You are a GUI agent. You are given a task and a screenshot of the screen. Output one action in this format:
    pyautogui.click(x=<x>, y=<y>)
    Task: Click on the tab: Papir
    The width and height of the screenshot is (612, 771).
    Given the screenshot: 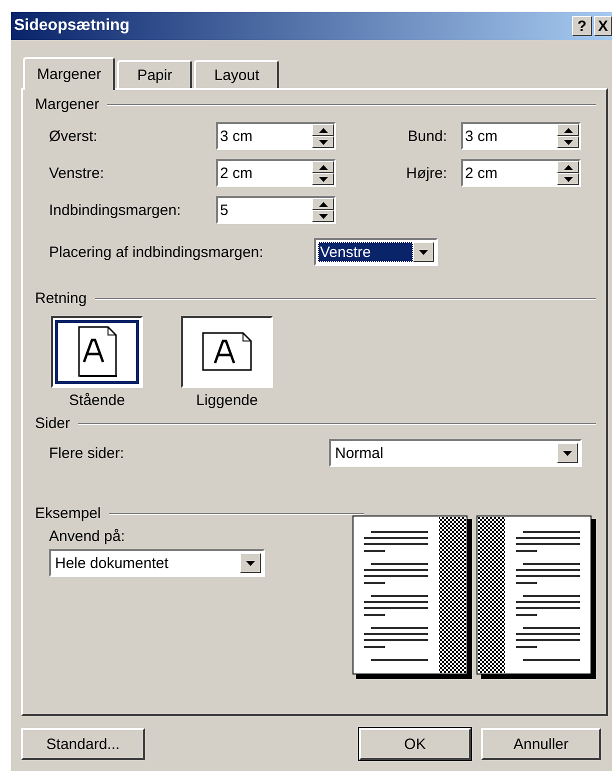 What is the action you would take?
    pyautogui.click(x=154, y=74)
    